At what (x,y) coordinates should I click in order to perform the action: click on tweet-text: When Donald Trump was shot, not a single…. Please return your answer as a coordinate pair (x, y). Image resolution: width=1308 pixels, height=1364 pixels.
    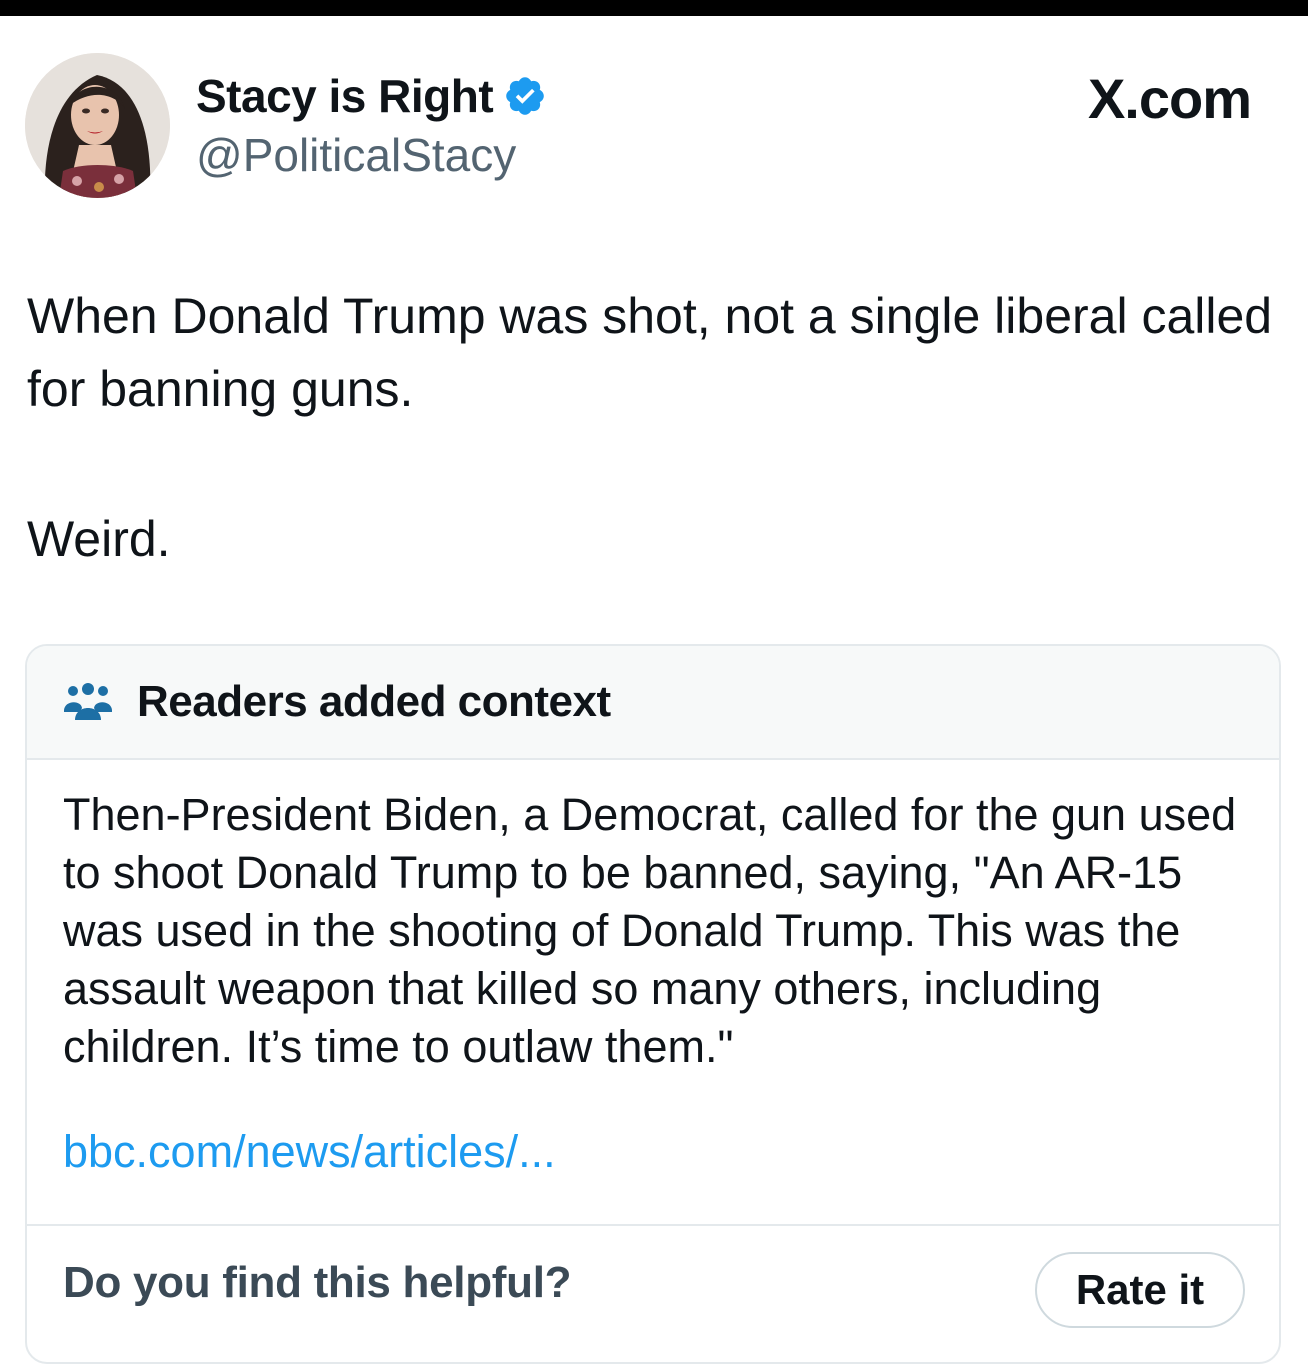
    Looking at the image, I should click on (650, 352).